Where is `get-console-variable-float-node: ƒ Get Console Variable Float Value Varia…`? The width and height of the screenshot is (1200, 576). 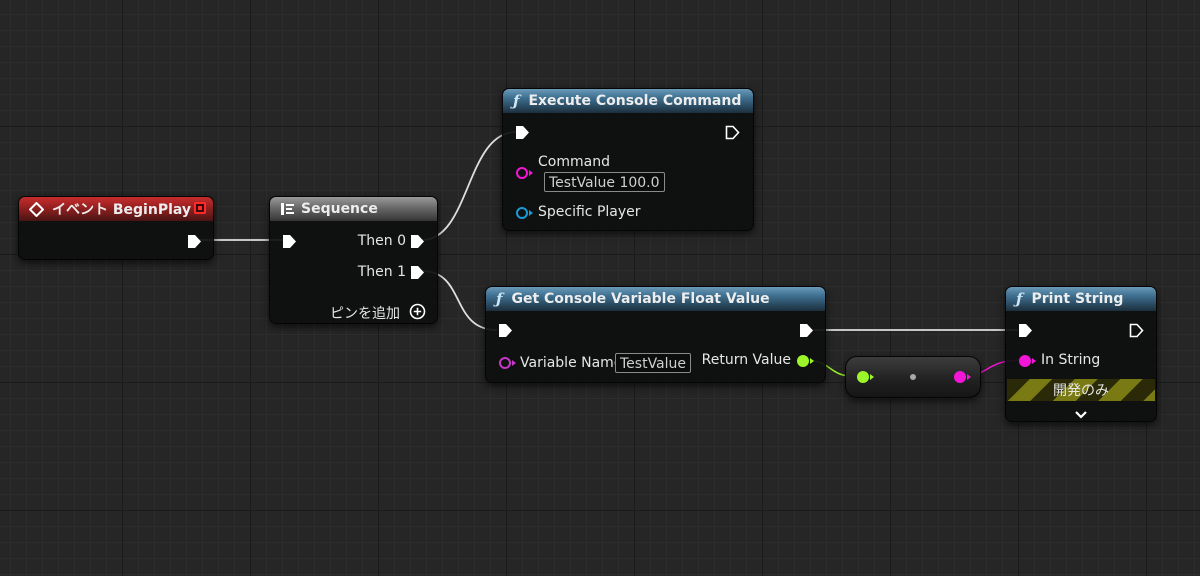 get-console-variable-float-node: ƒ Get Console Variable Float Value Varia… is located at coordinates (655, 334).